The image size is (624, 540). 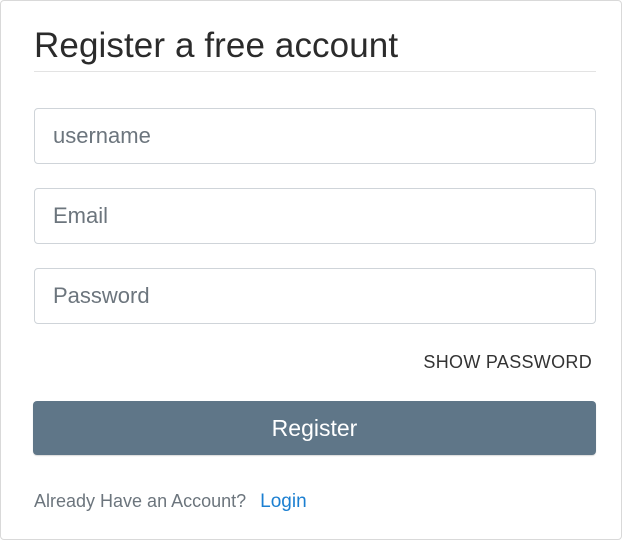 I want to click on login-prompt: Already Have an Account? Login, so click(x=170, y=502).